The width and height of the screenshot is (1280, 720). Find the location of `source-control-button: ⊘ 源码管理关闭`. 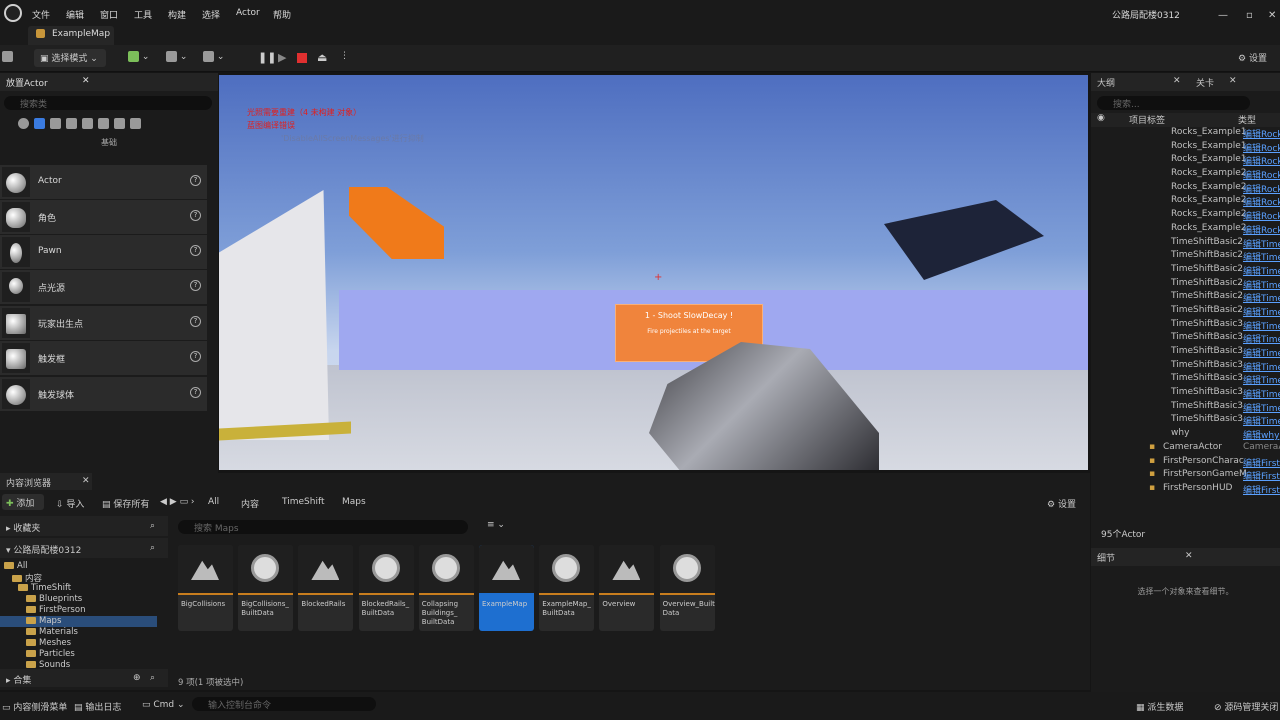

source-control-button: ⊘ 源码管理关闭 is located at coordinates (1246, 706).